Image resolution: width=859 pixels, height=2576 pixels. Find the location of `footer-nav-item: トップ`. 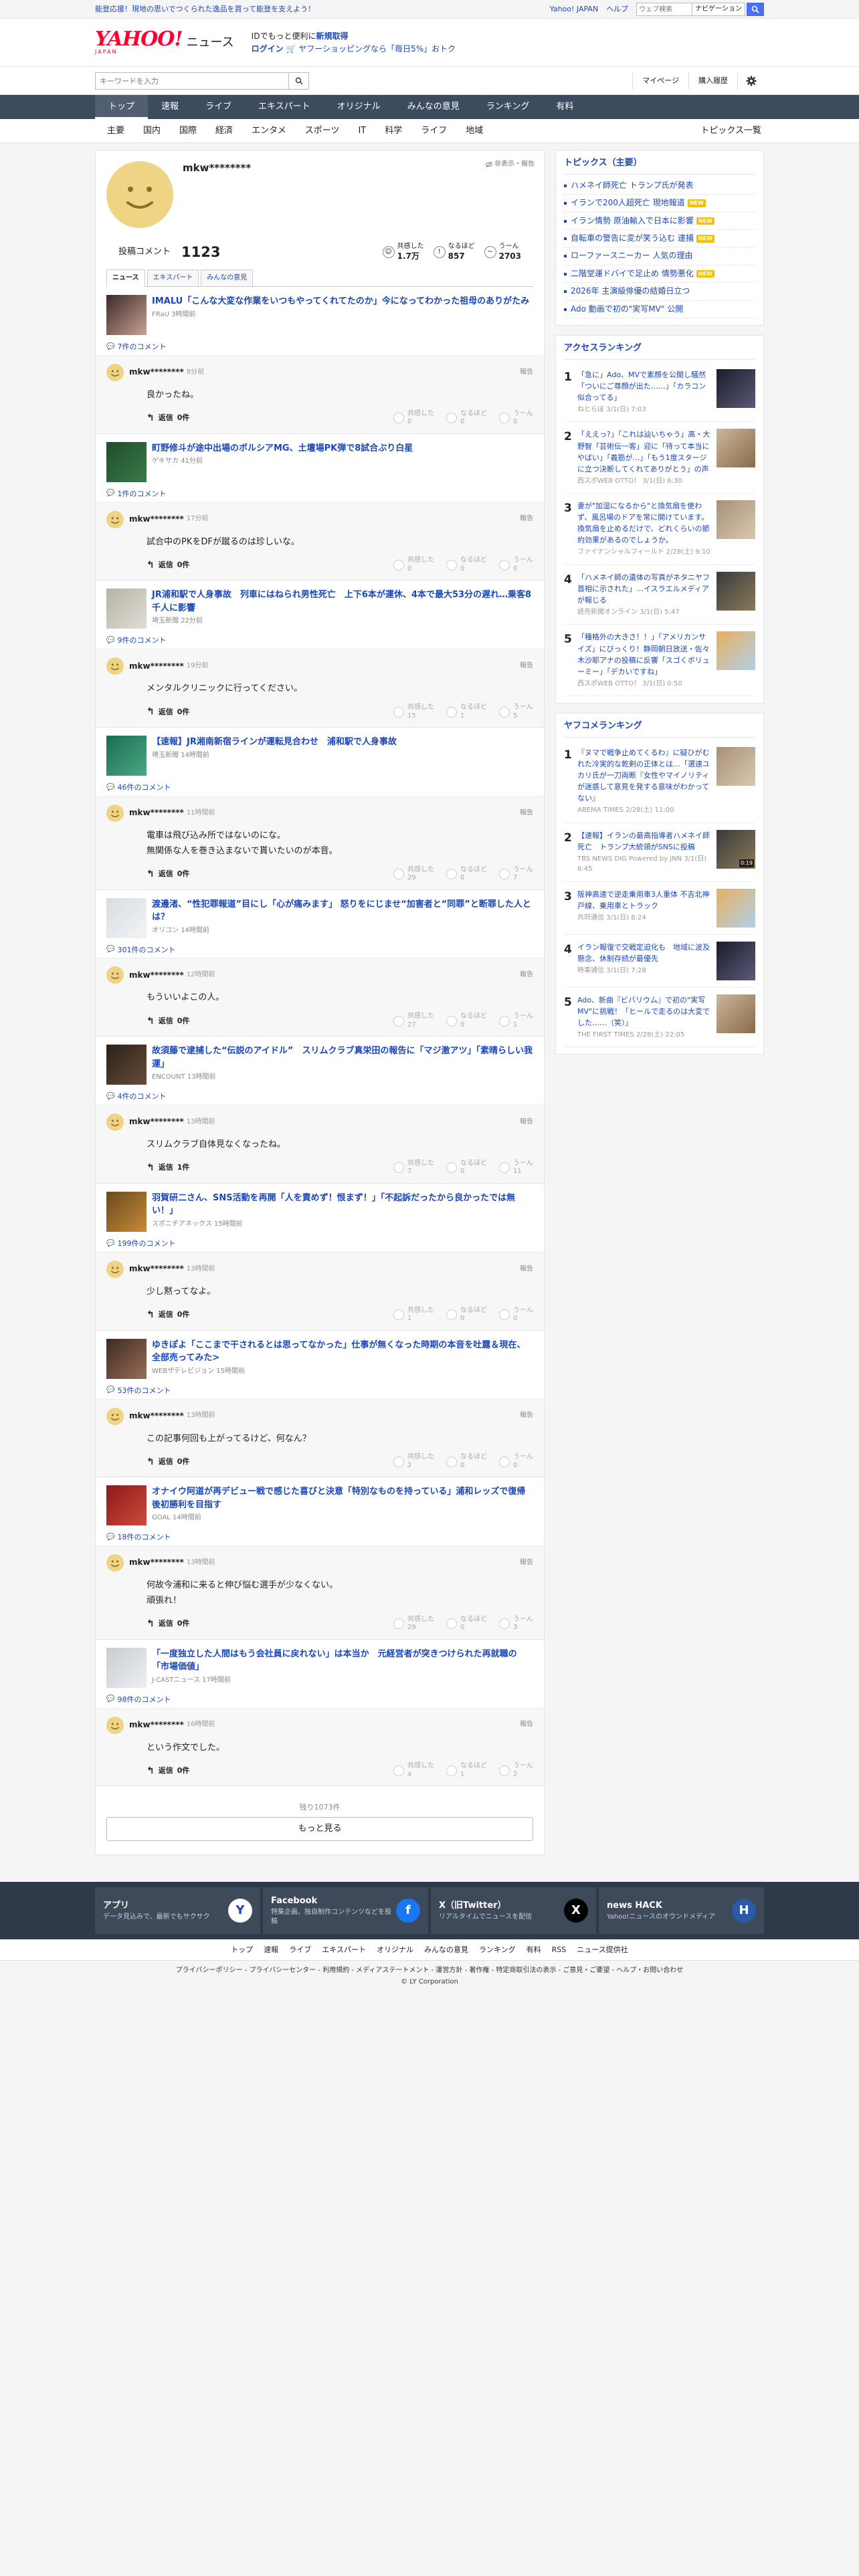

footer-nav-item: トップ is located at coordinates (242, 1950).